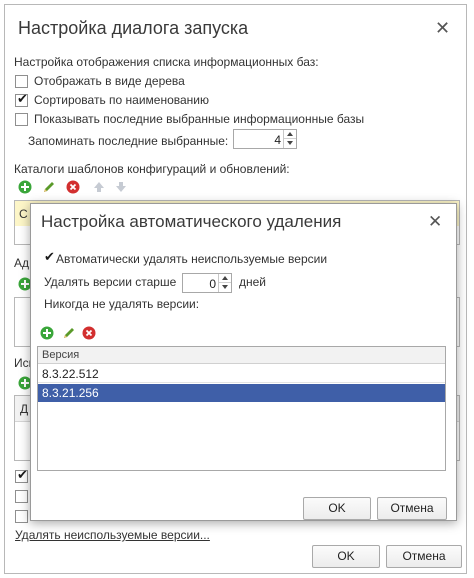  Describe the element at coordinates (346, 556) in the screenshot. I see `ok-button: OK` at that location.